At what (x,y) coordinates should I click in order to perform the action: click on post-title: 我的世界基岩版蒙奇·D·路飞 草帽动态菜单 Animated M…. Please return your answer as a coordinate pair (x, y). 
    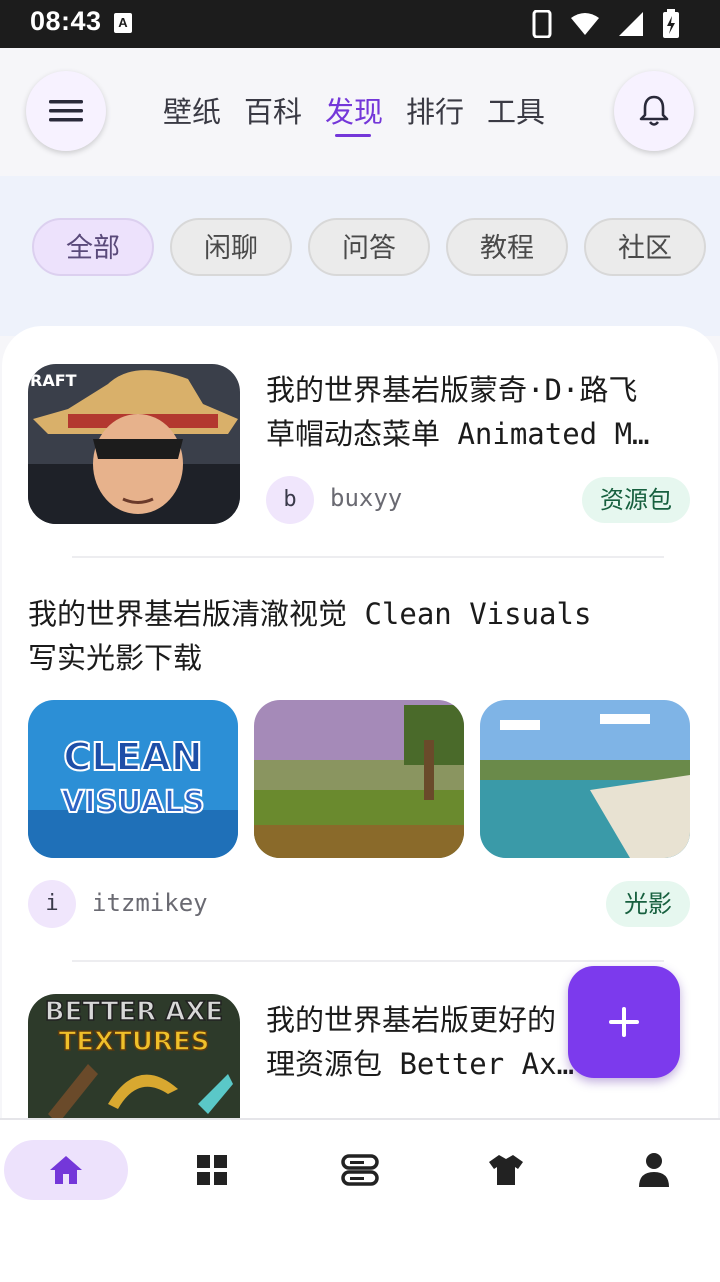
    Looking at the image, I should click on (481, 412).